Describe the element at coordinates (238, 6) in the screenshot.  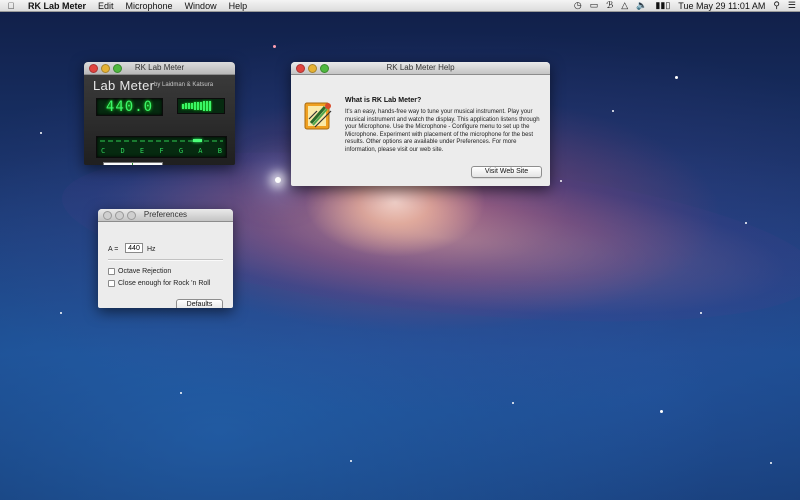
I see `menu-help: Help` at that location.